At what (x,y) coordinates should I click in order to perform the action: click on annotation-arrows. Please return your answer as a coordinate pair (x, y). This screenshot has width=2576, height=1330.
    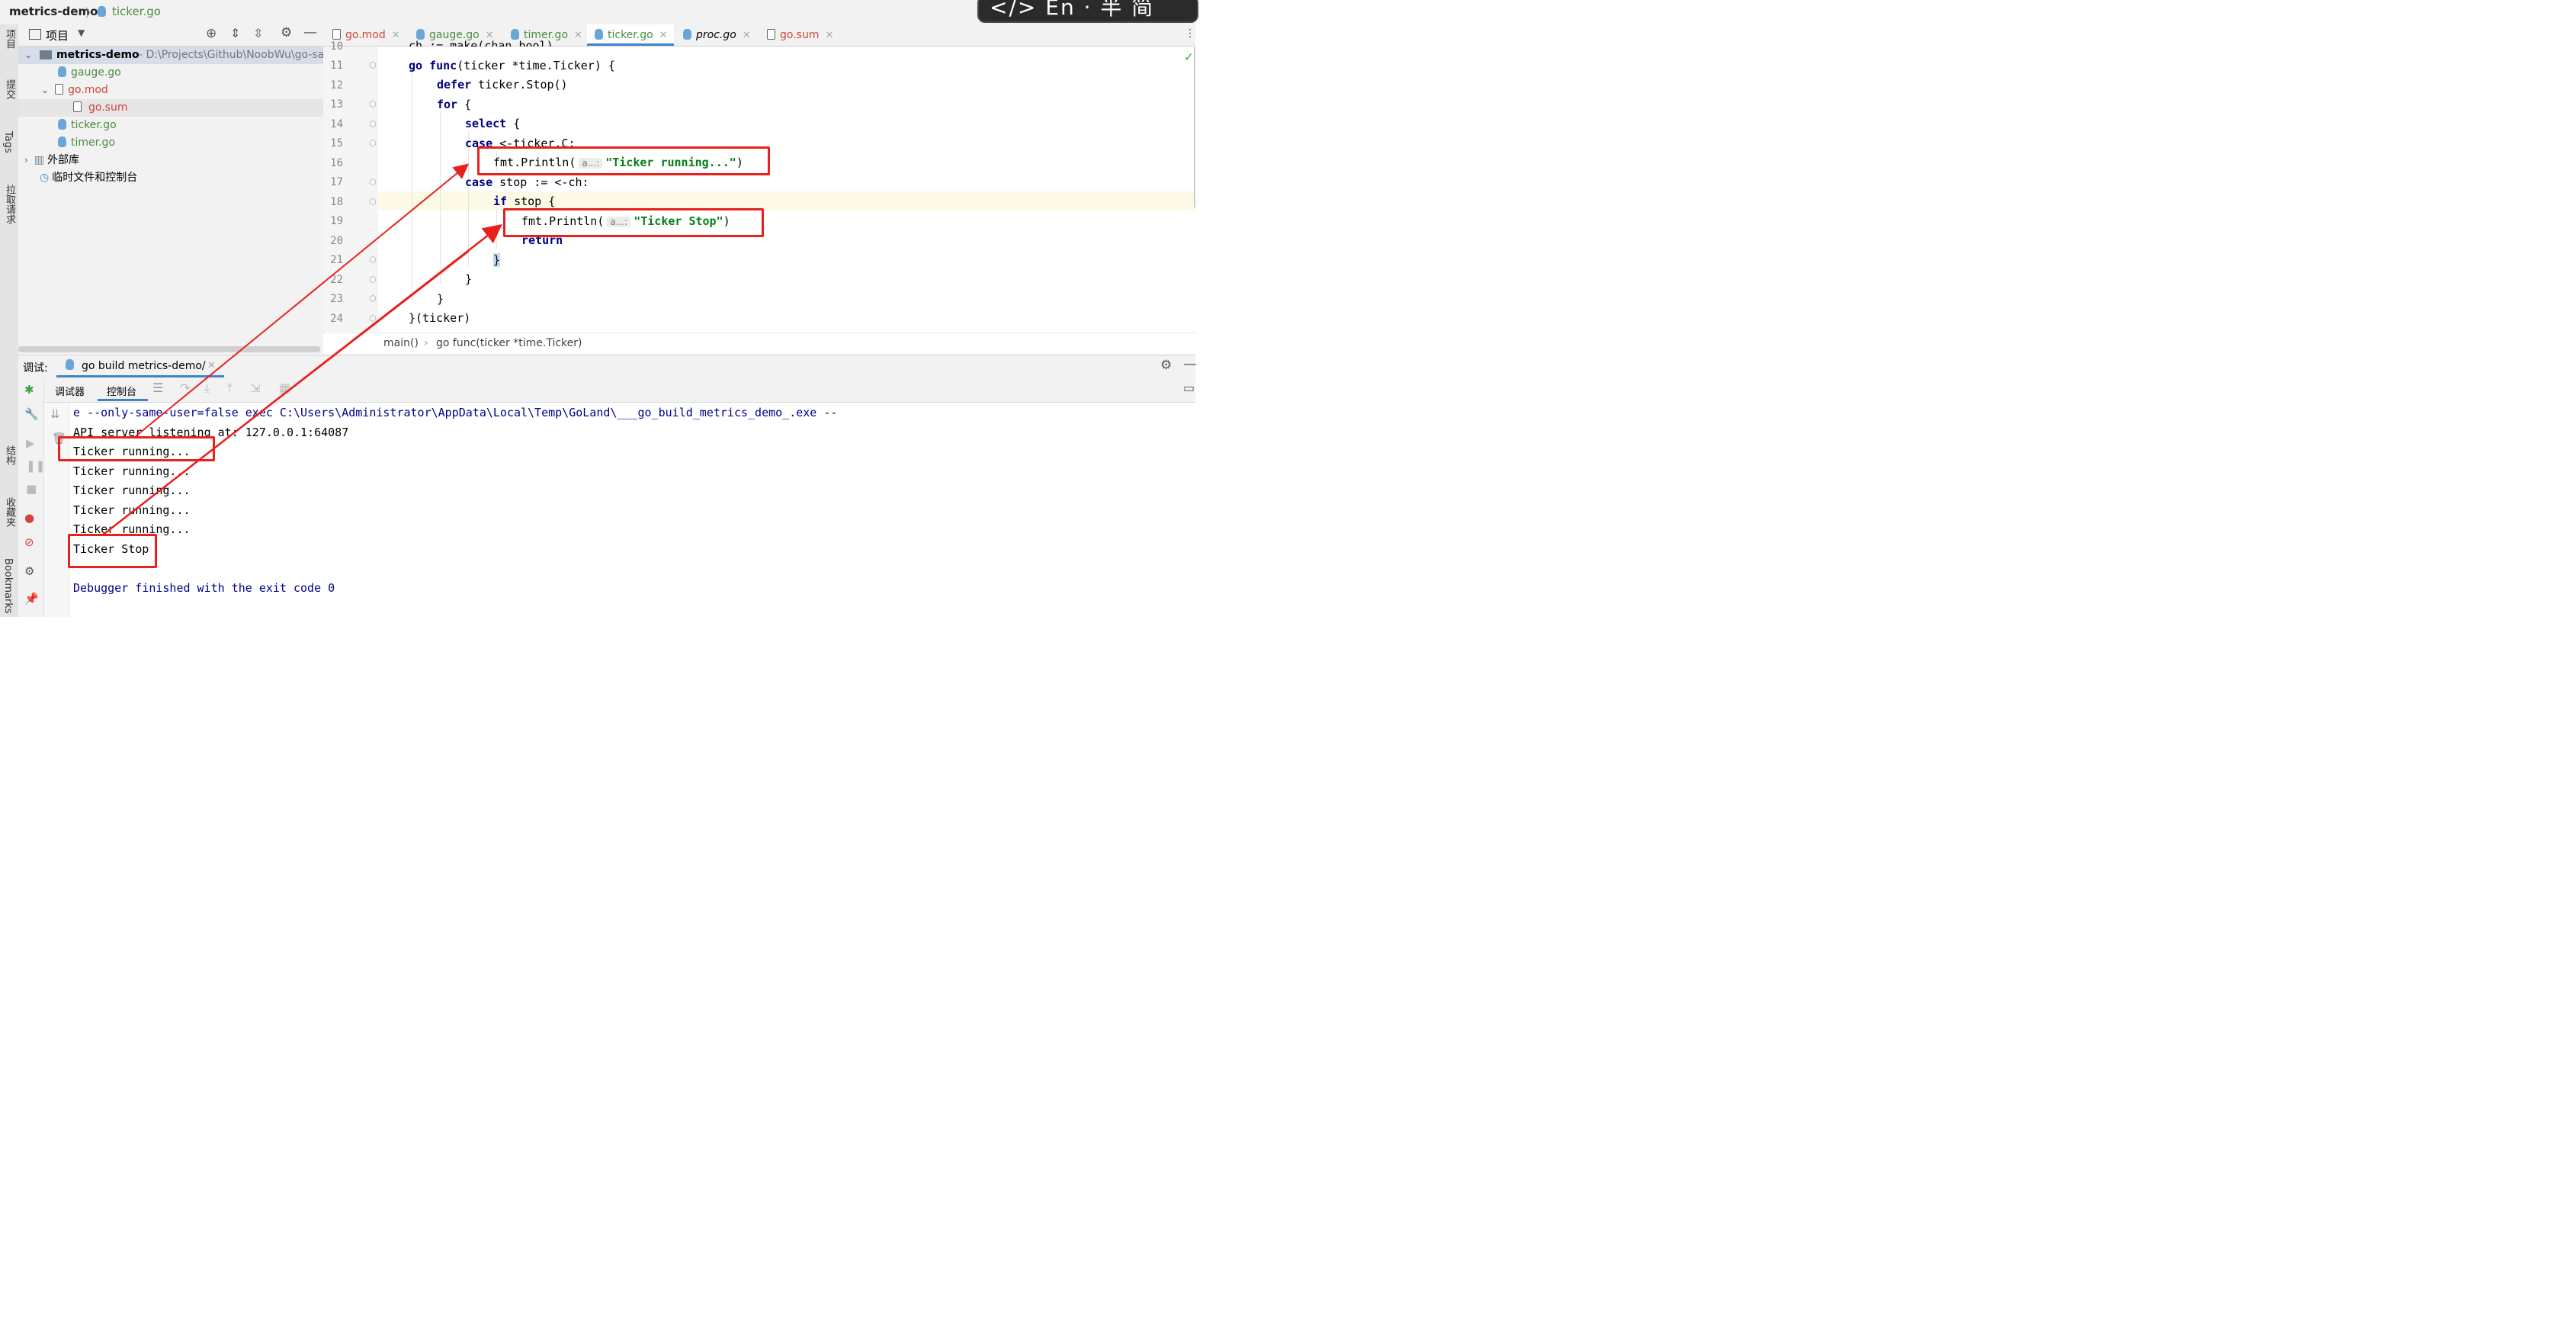
    Looking at the image, I should click on (301, 349).